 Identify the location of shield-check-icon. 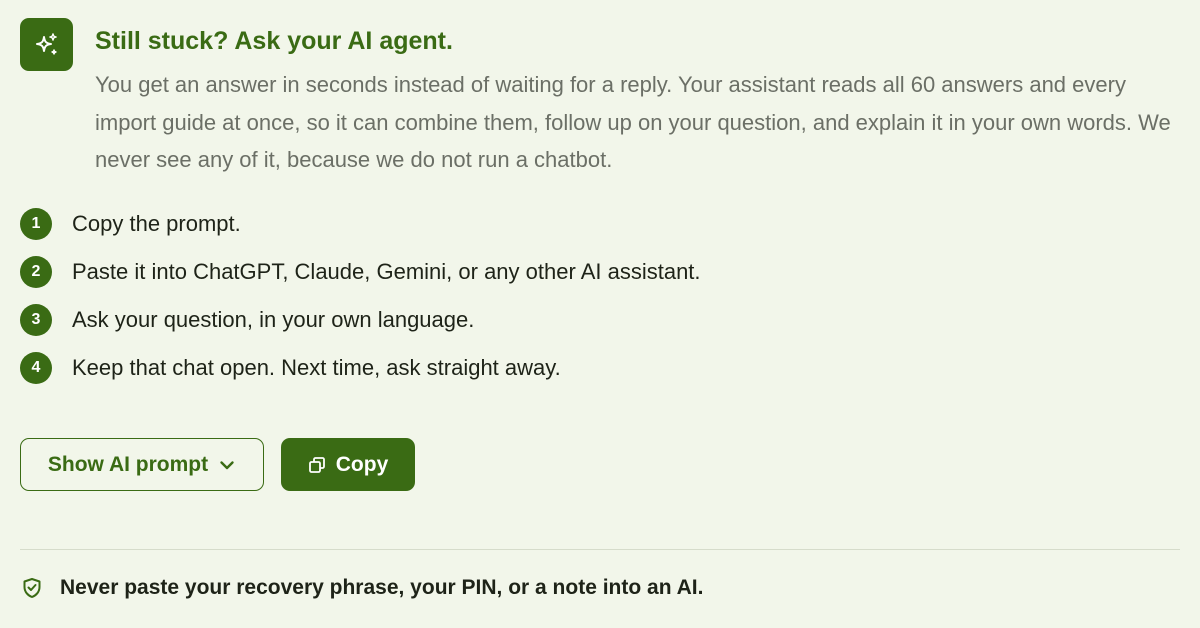
(32, 588).